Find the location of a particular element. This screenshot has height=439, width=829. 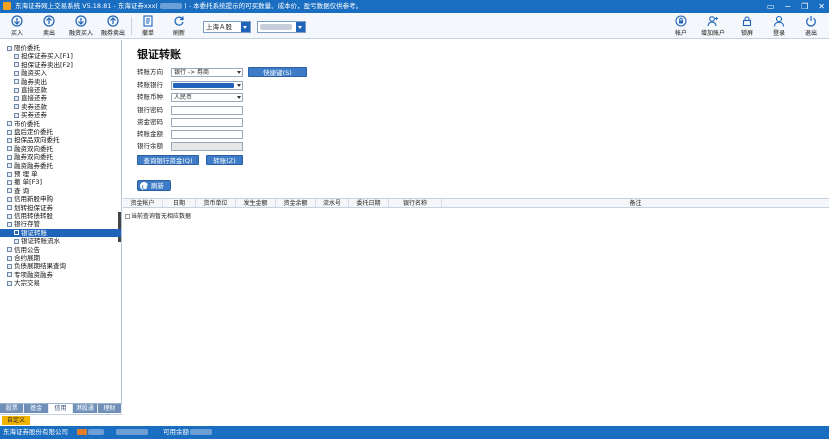

sidebar-item: 卖券还款 is located at coordinates (60, 107).